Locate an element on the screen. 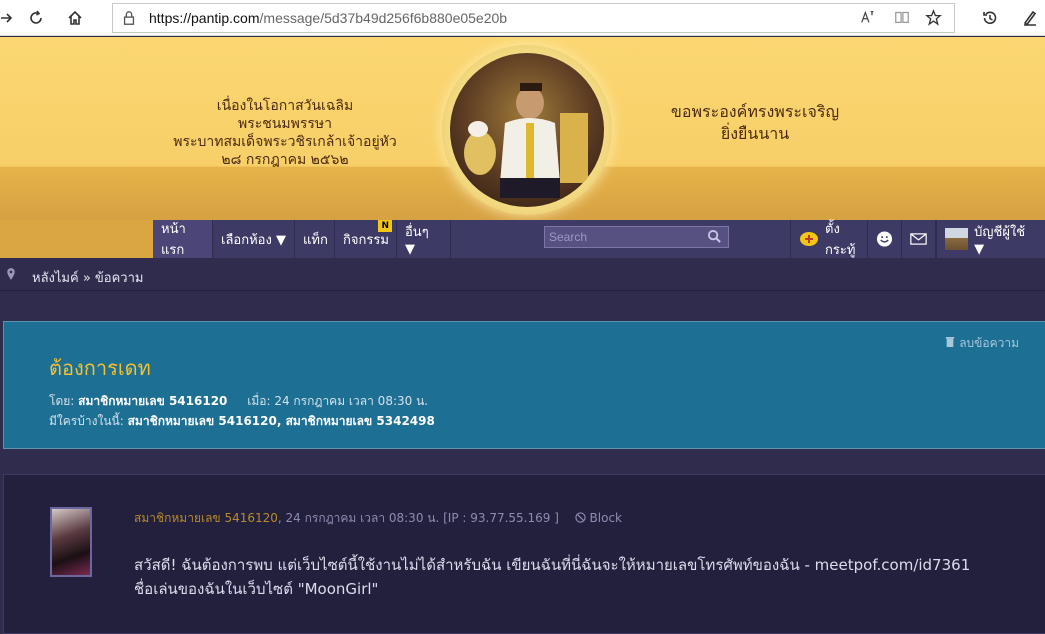 The width and height of the screenshot is (1045, 634). delete-message-button: ลบข้อความ is located at coordinates (982, 343).